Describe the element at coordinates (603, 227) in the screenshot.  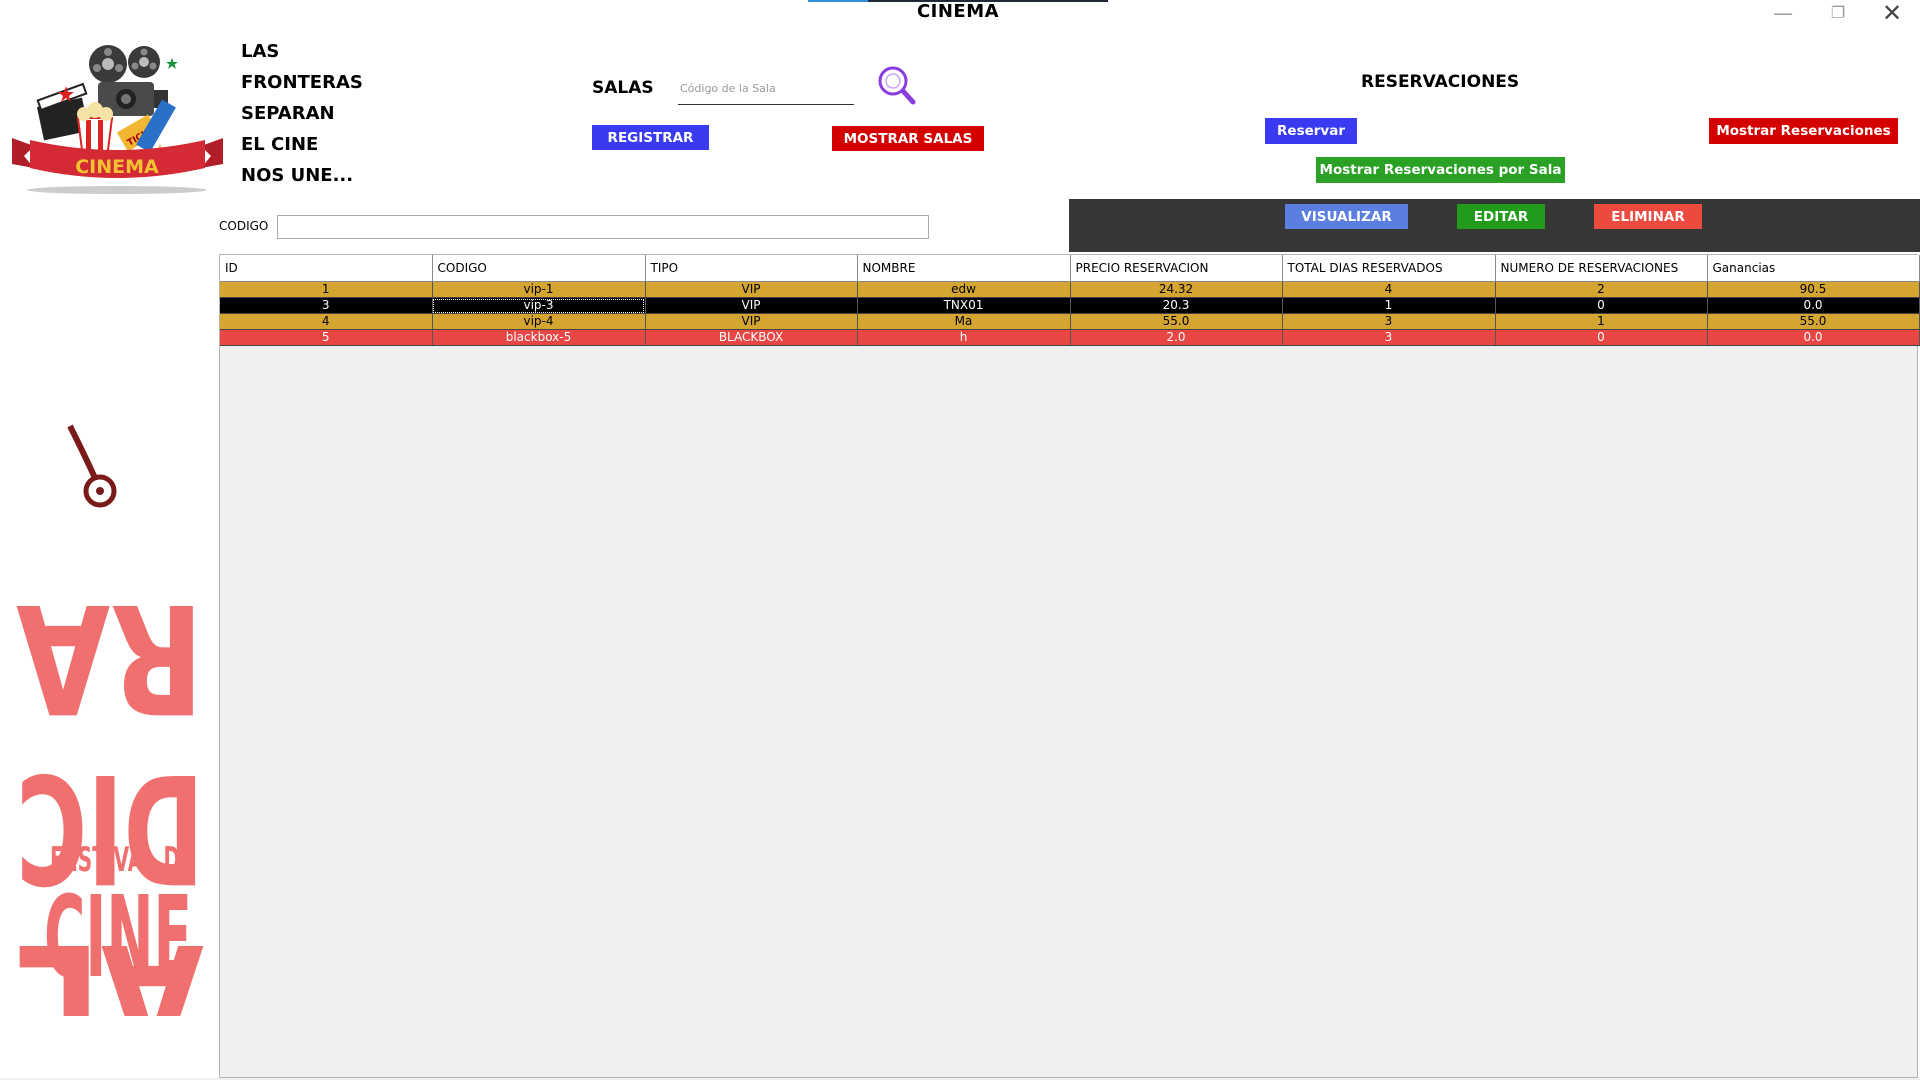
I see `codigo-filter-input` at that location.